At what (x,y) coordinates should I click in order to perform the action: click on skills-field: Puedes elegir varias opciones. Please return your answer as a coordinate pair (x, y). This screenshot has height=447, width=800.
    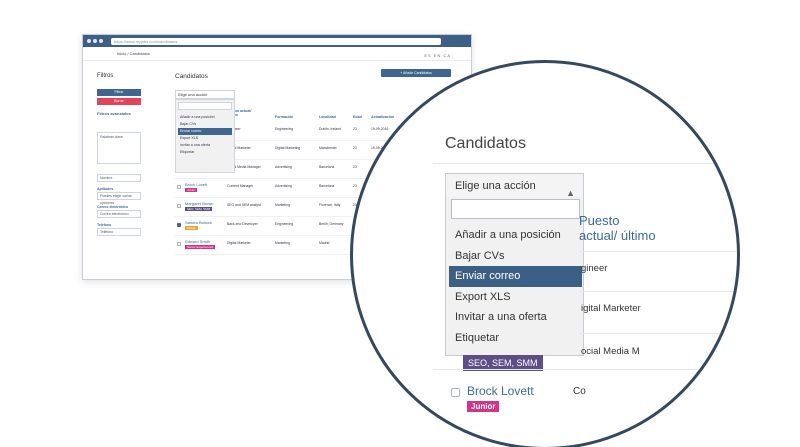
    Looking at the image, I should click on (119, 198).